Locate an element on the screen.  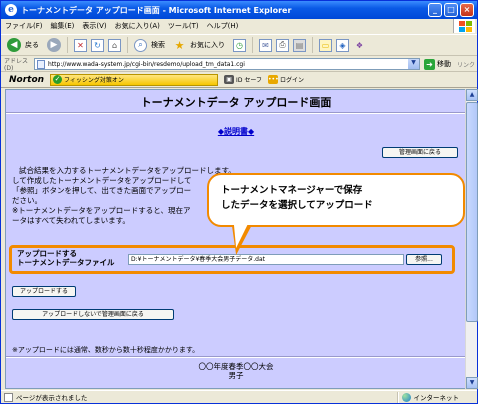
scroll-thumb is located at coordinates (472, 212).